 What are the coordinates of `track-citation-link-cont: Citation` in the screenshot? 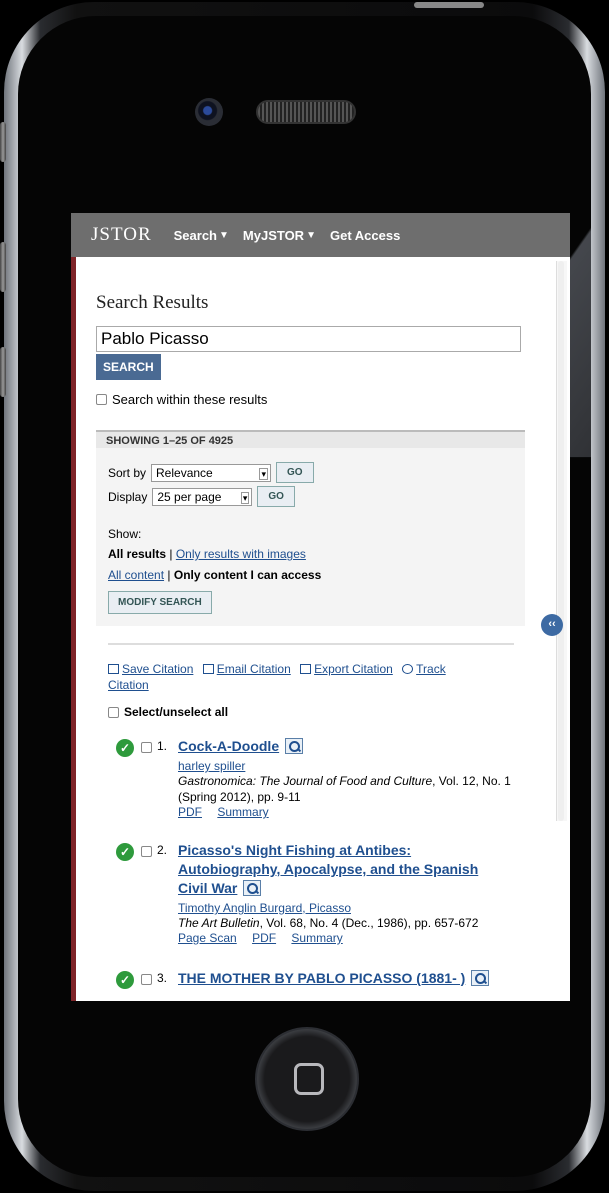 It's located at (128, 685).